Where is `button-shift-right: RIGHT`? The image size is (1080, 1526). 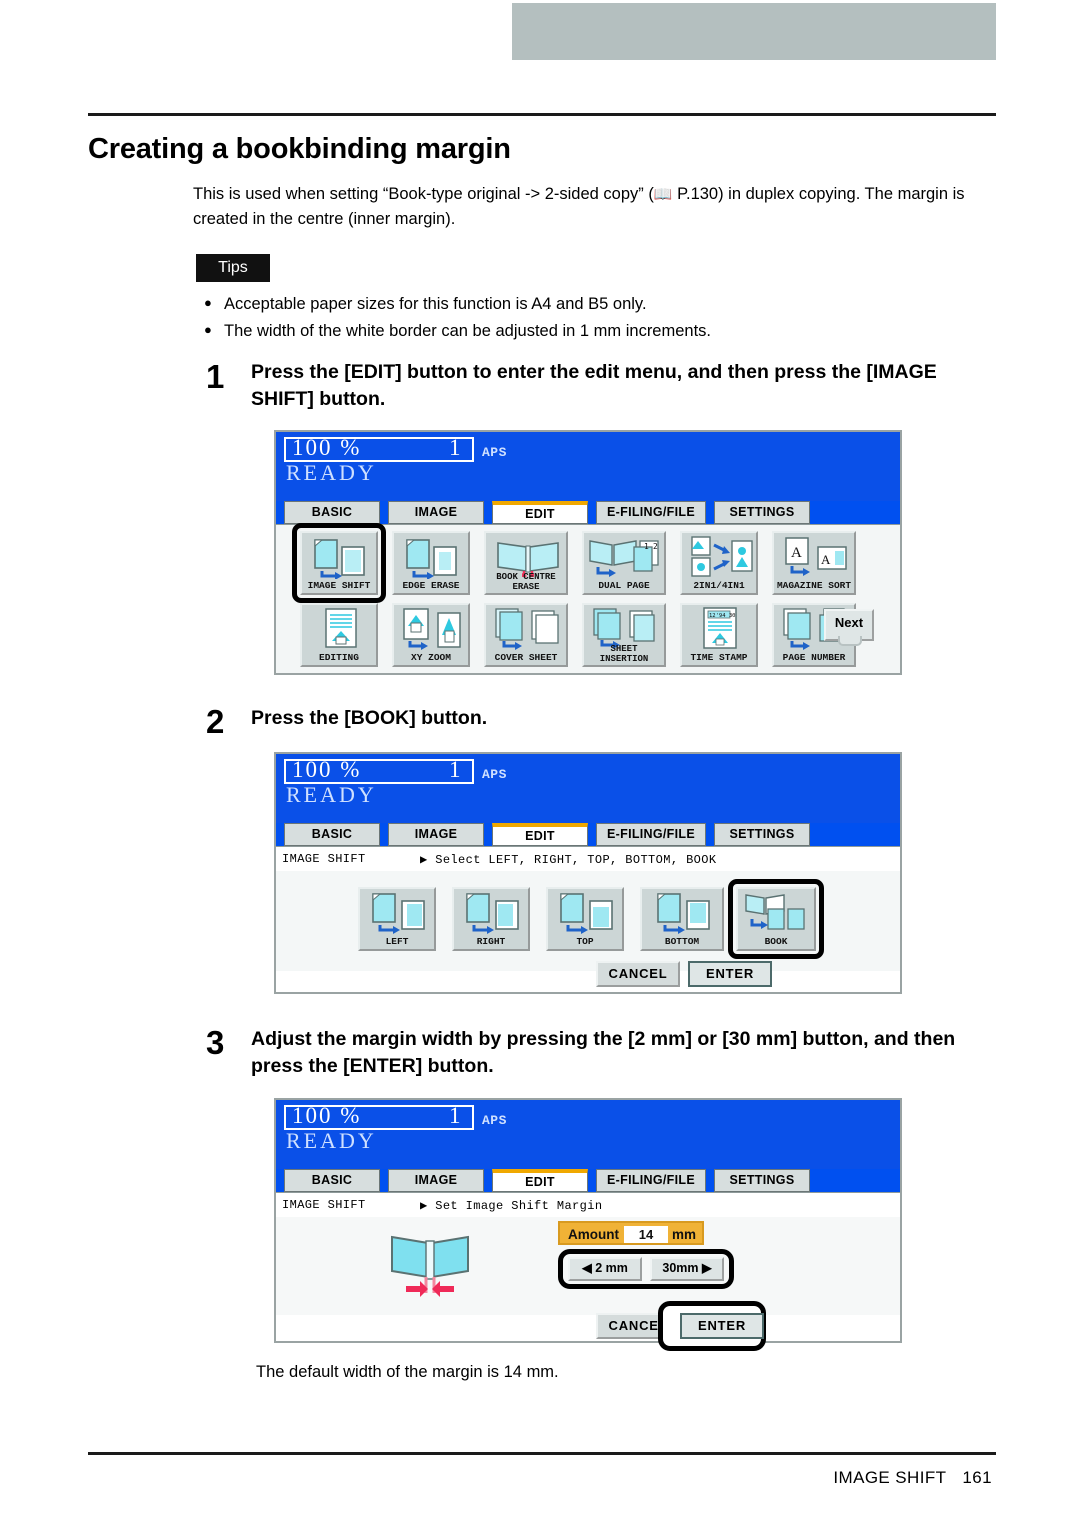
button-shift-right: RIGHT is located at coordinates (491, 919).